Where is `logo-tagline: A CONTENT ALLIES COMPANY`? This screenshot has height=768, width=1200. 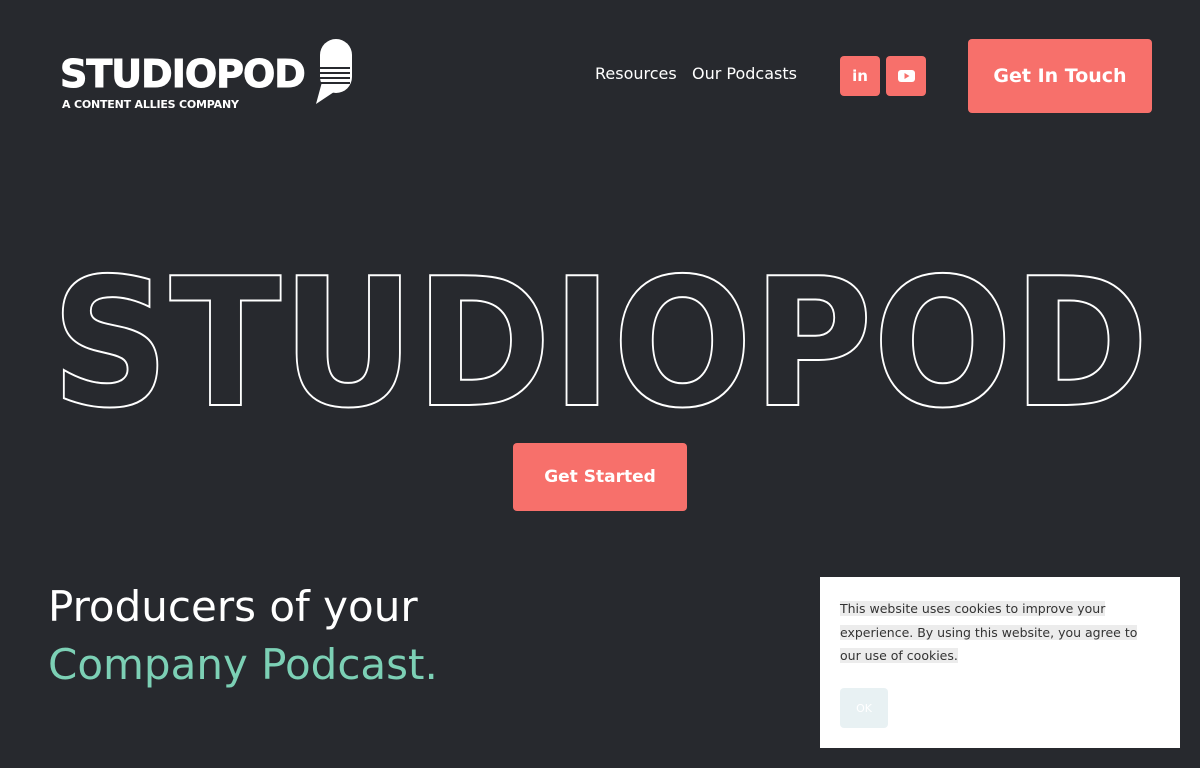 logo-tagline: A CONTENT ALLIES COMPANY is located at coordinates (150, 104).